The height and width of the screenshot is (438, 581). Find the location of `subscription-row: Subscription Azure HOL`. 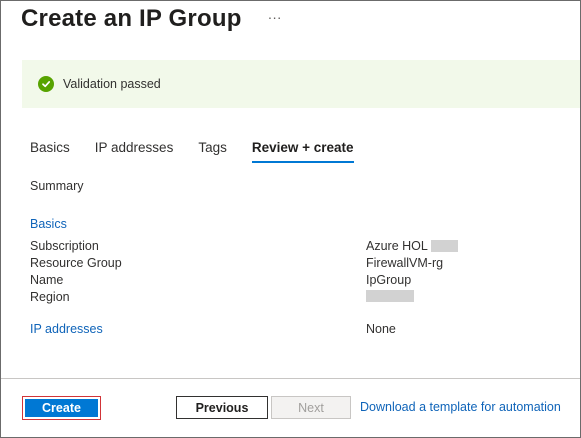

subscription-row: Subscription Azure HOL is located at coordinates (290, 247).